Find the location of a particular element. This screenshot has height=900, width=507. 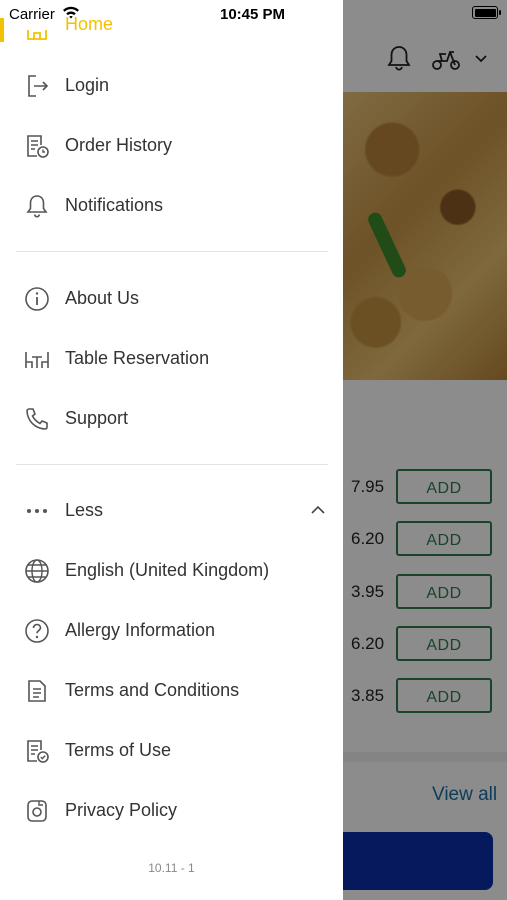

app-version: 10.11 - 1 is located at coordinates (171, 868).